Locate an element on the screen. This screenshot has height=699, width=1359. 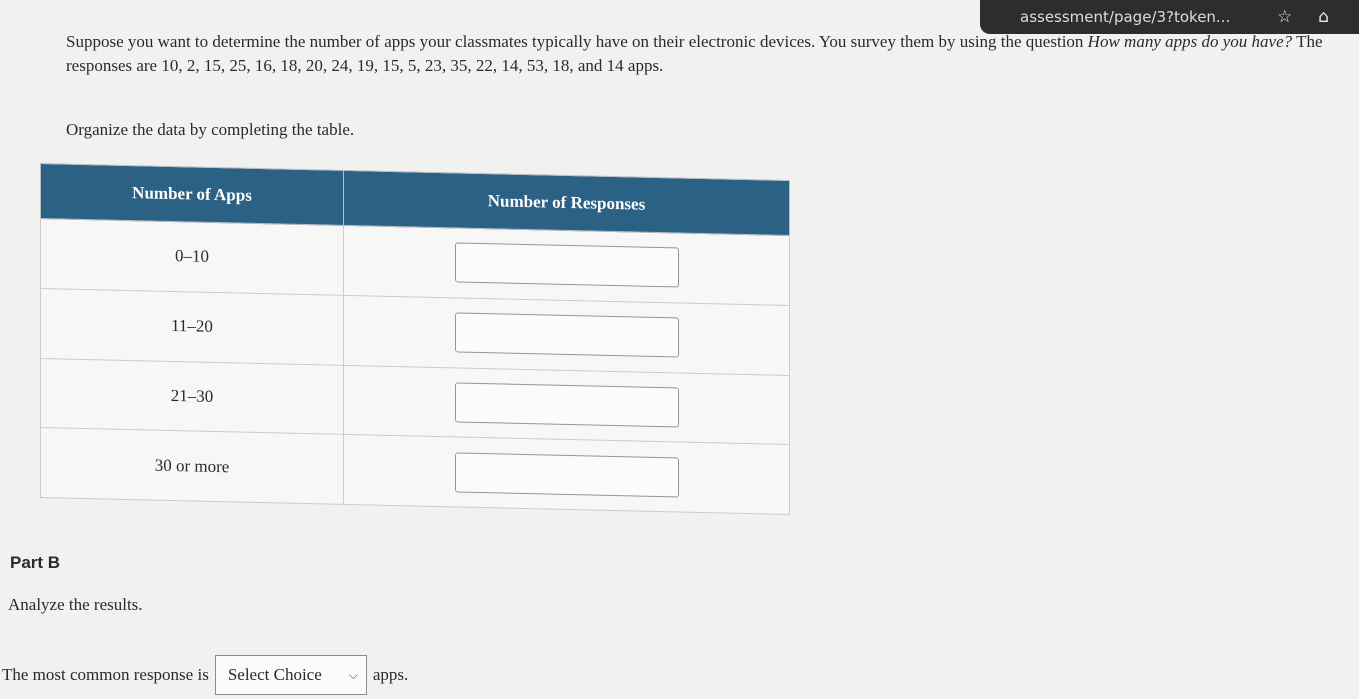
prompt-question: How many apps do you have? is located at coordinates (1190, 41).